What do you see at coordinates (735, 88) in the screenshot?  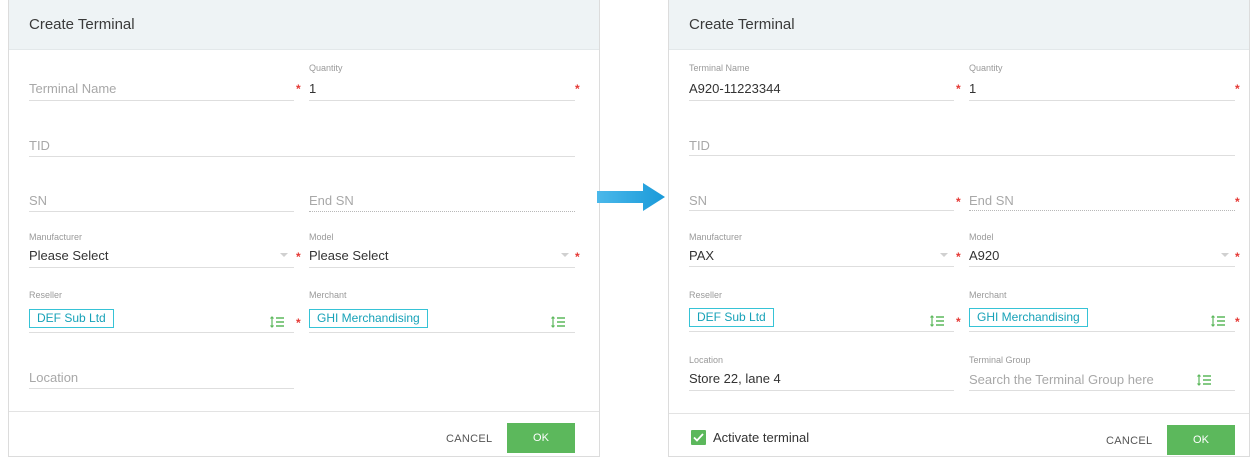 I see `terminal-name-value: A920-11223344` at bounding box center [735, 88].